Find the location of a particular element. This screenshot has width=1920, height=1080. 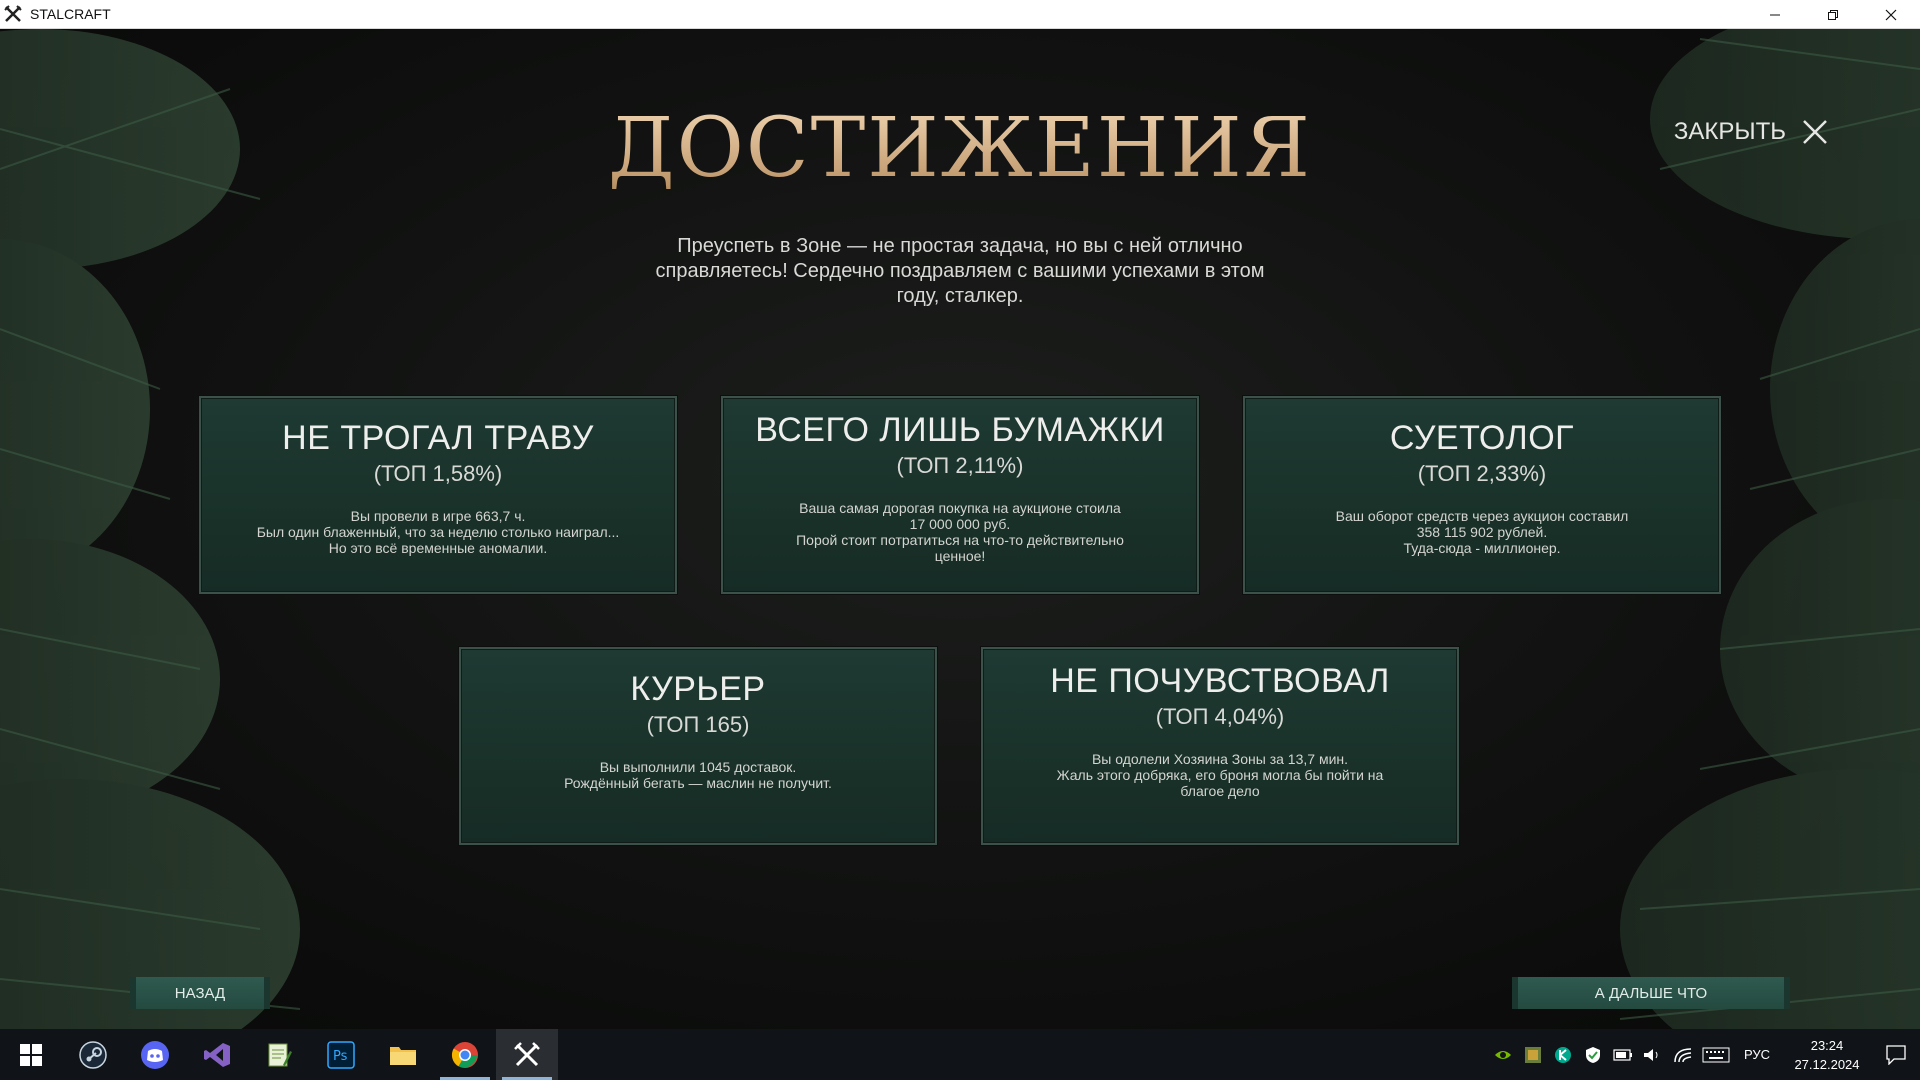

battery-icon is located at coordinates (1622, 1054).